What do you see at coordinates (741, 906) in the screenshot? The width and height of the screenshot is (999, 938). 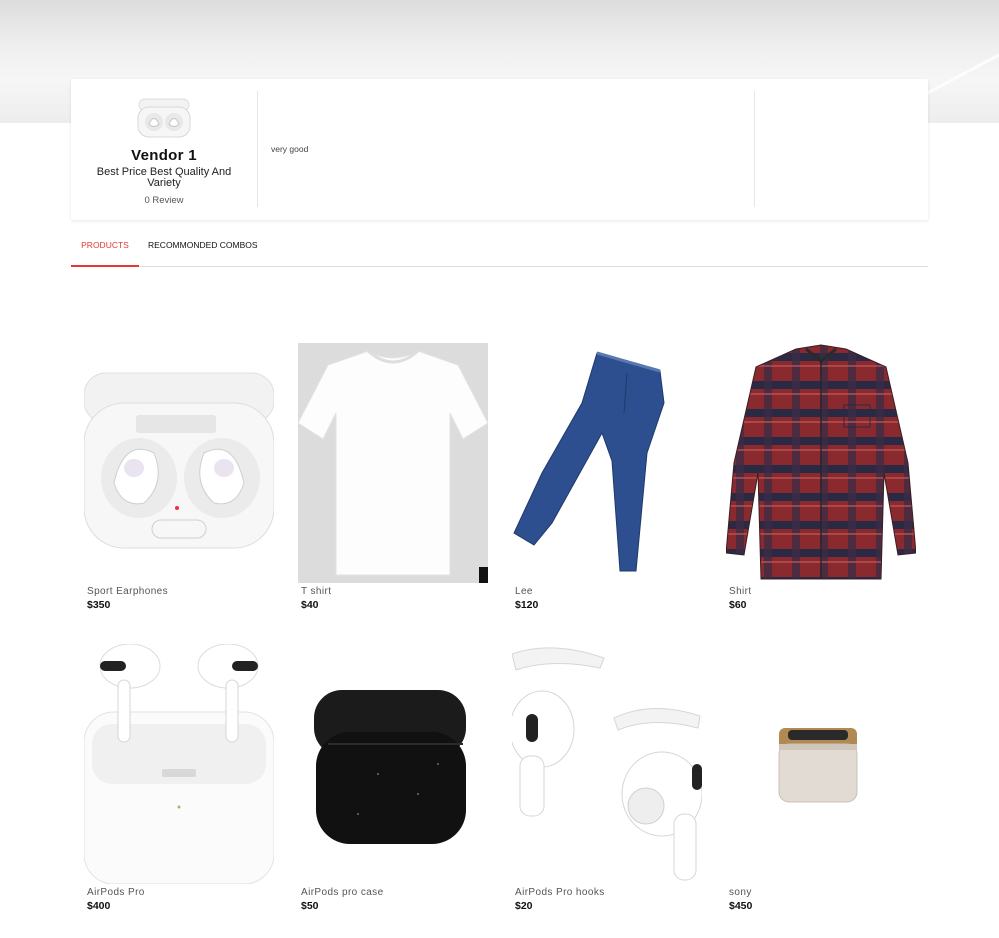 I see `product-price: $450` at bounding box center [741, 906].